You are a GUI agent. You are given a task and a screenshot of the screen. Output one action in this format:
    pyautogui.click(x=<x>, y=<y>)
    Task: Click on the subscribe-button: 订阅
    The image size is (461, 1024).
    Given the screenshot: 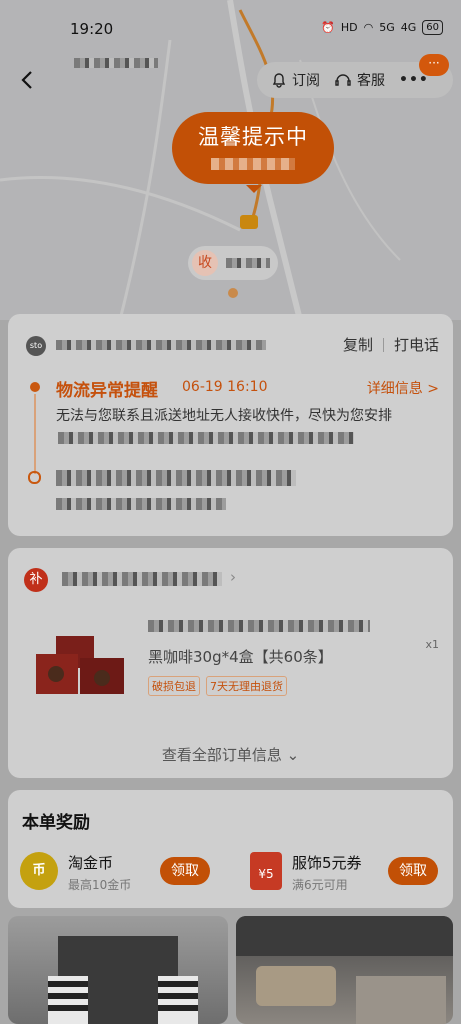 What is the action you would take?
    pyautogui.click(x=295, y=80)
    